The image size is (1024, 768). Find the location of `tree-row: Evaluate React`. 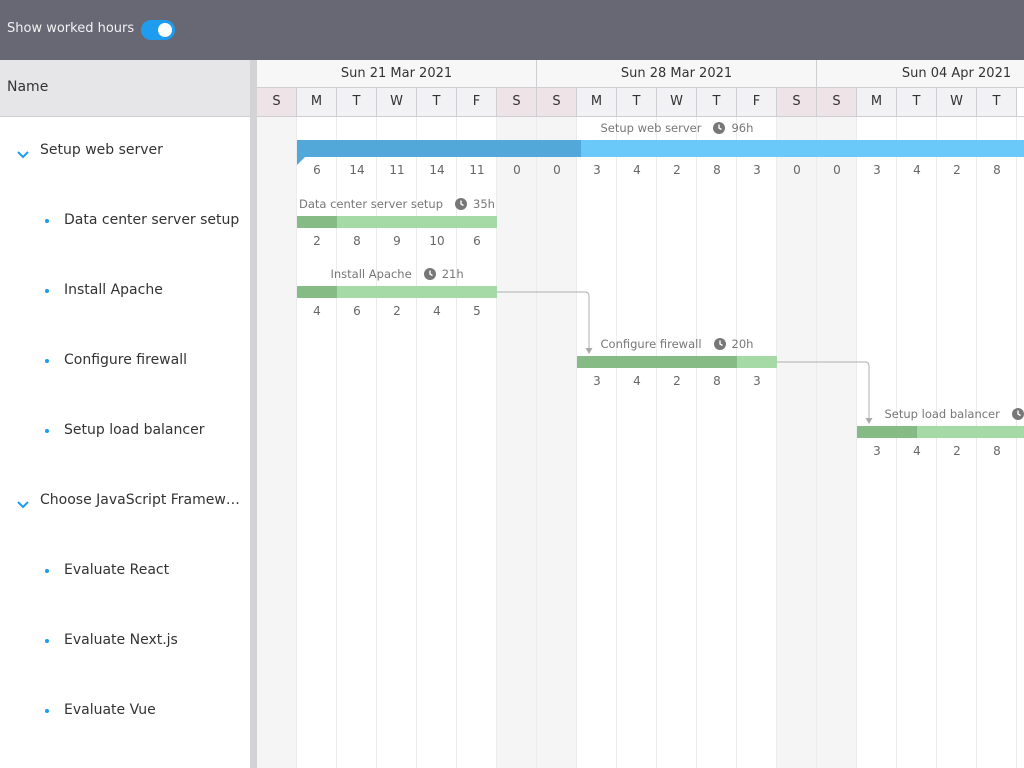

tree-row: Evaluate React is located at coordinates (125, 572).